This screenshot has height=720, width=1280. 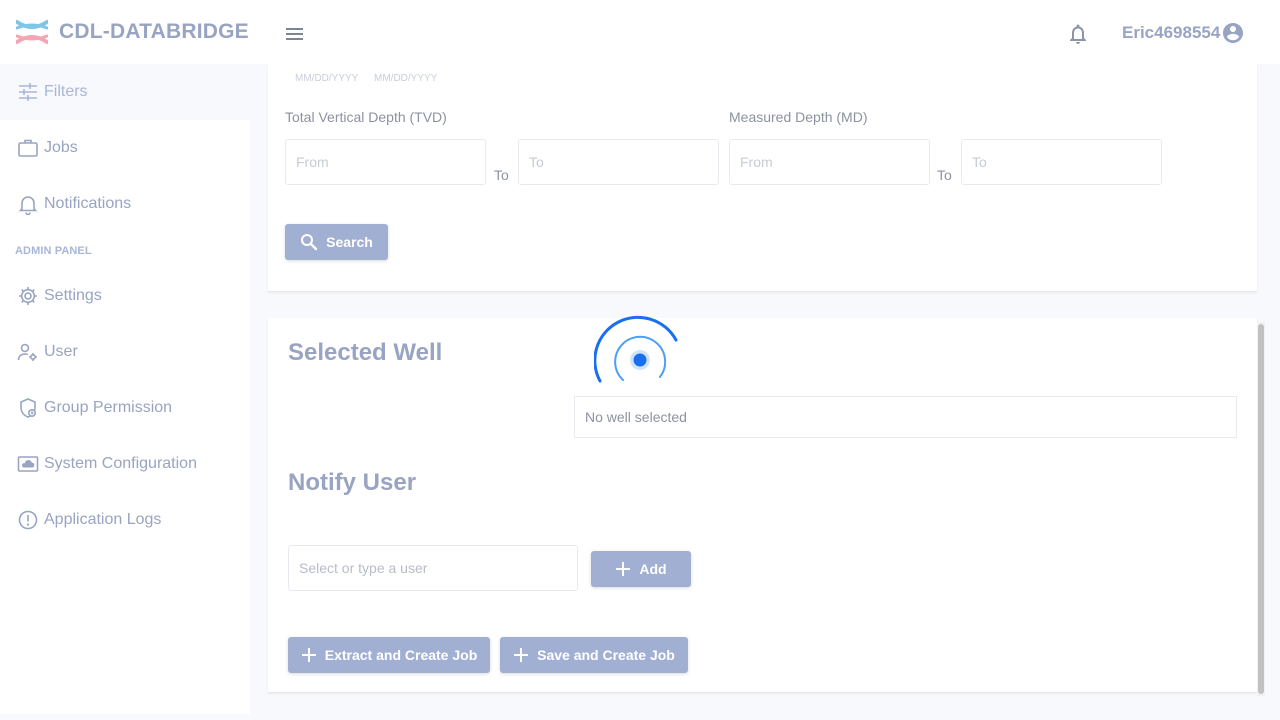 What do you see at coordinates (28, 296) in the screenshot?
I see `gear-icon` at bounding box center [28, 296].